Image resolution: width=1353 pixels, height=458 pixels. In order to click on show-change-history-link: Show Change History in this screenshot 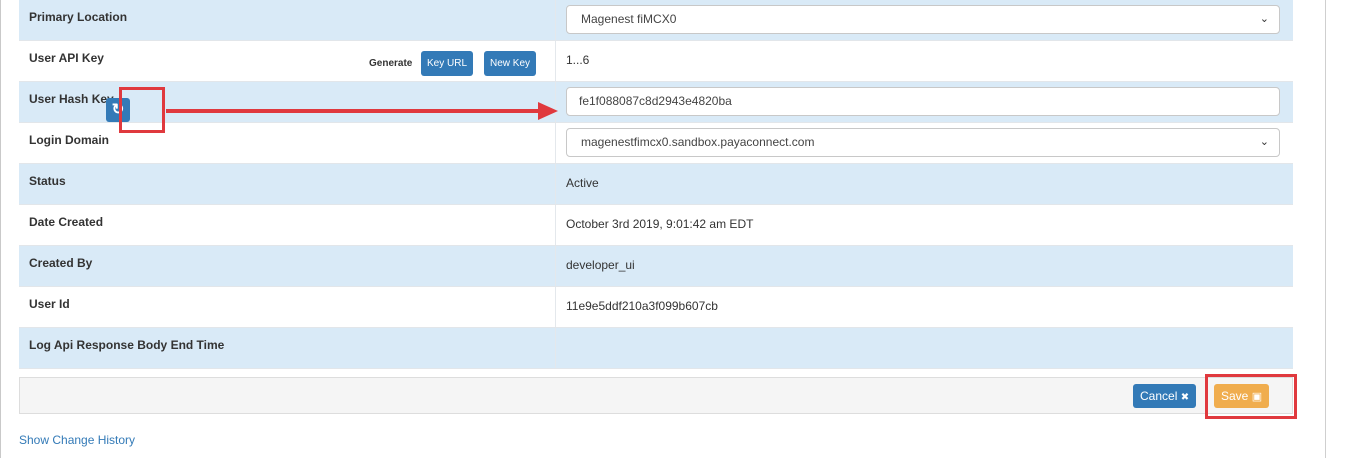, I will do `click(77, 440)`.